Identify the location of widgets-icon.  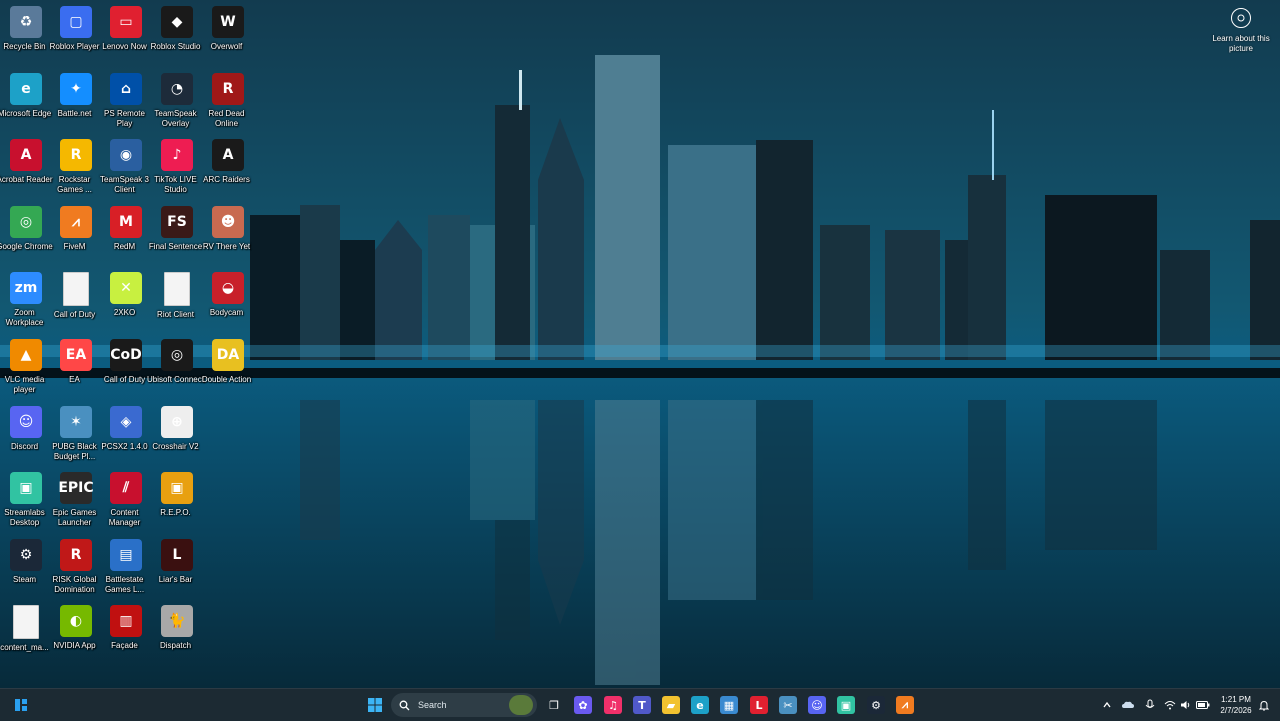
(21, 705).